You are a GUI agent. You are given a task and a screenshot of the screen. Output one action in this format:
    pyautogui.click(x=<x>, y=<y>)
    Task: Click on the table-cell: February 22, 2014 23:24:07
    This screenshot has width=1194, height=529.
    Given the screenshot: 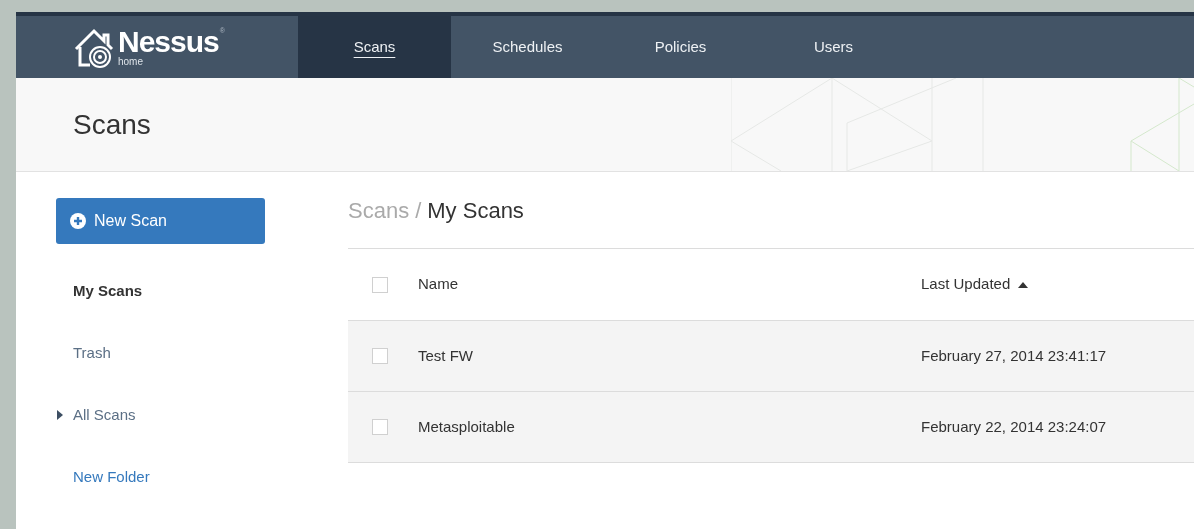 What is the action you would take?
    pyautogui.click(x=1014, y=426)
    